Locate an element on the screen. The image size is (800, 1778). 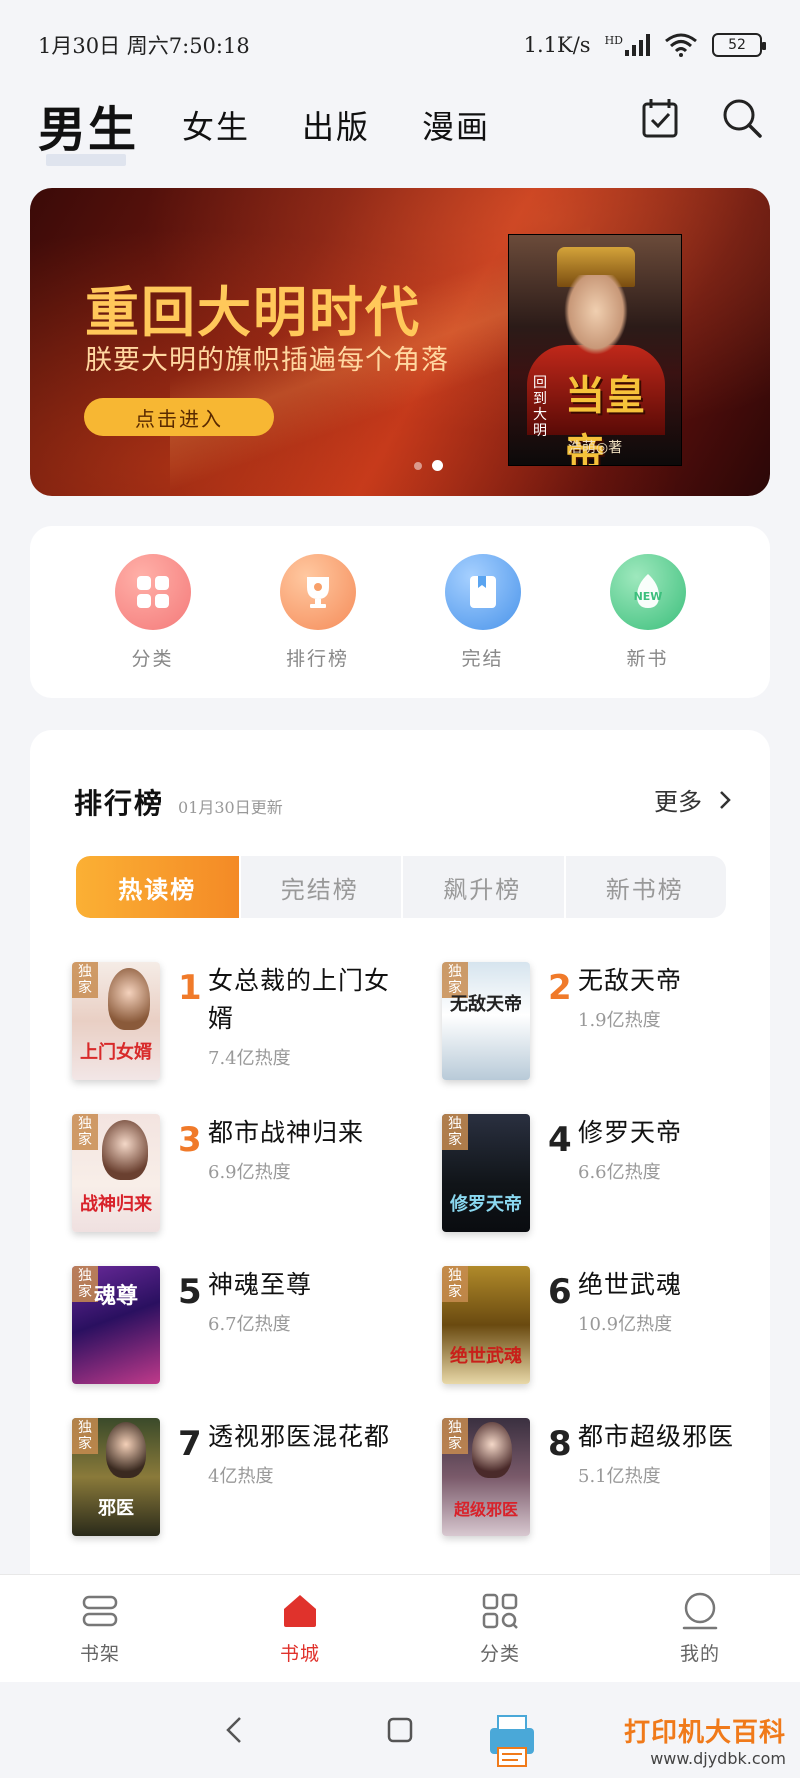
book-item: 独家 超级邪医 8 都市超级邪医 5.1亿热度 is located at coordinates (607, 1480).